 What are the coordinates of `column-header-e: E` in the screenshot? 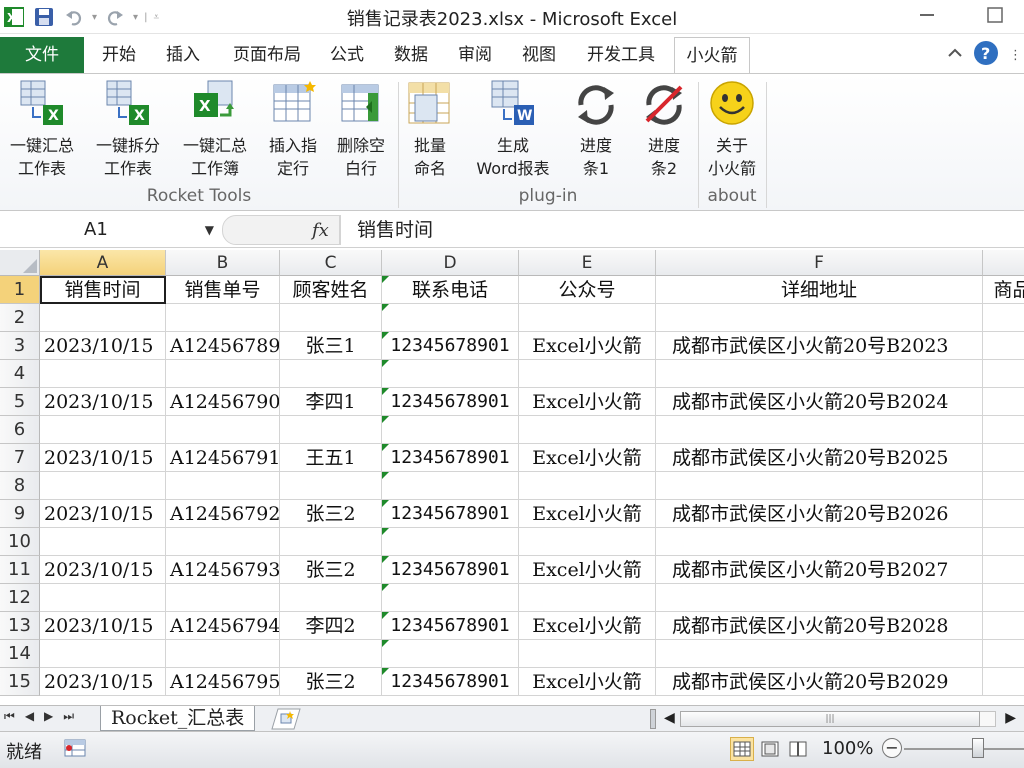 It's located at (587, 263).